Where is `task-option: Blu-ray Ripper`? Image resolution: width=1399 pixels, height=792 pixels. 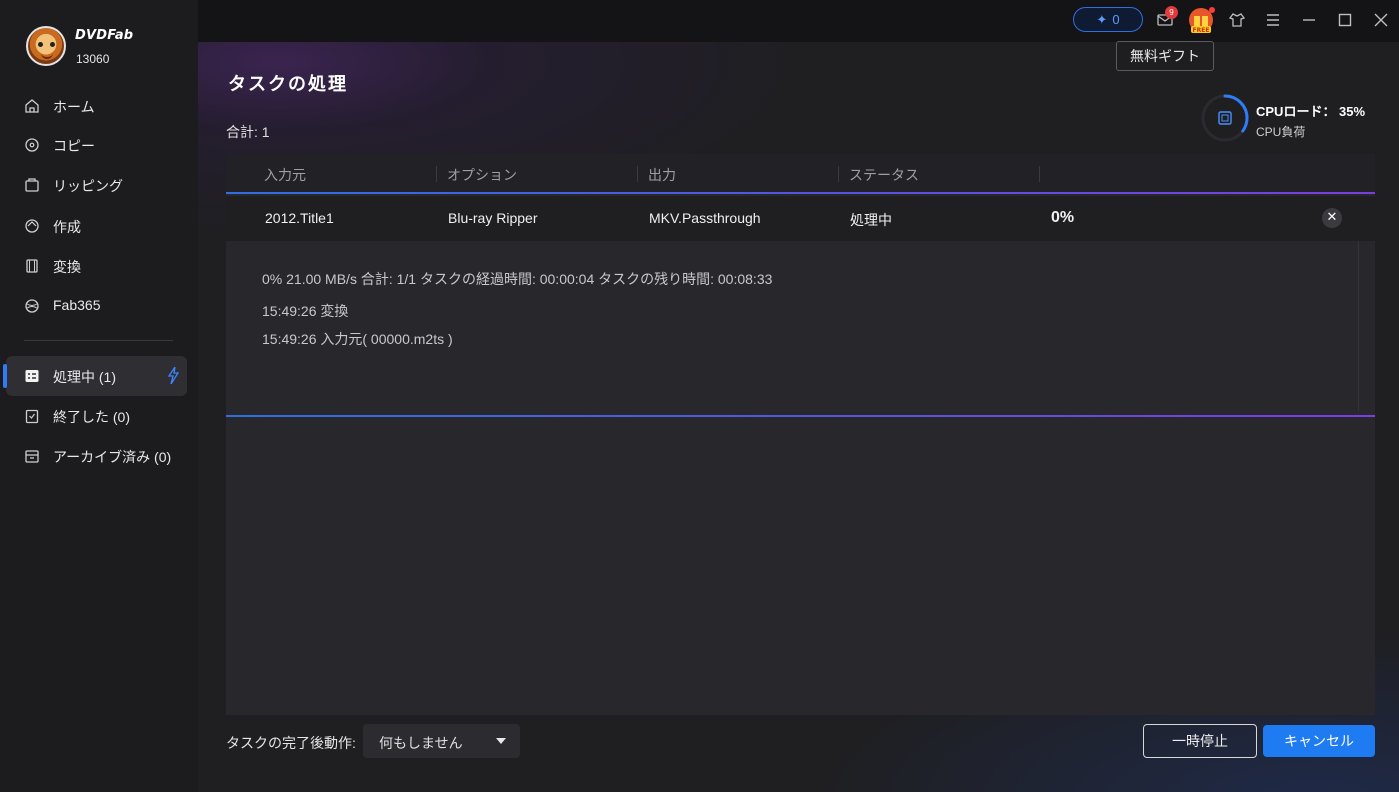 task-option: Blu-ray Ripper is located at coordinates (493, 218).